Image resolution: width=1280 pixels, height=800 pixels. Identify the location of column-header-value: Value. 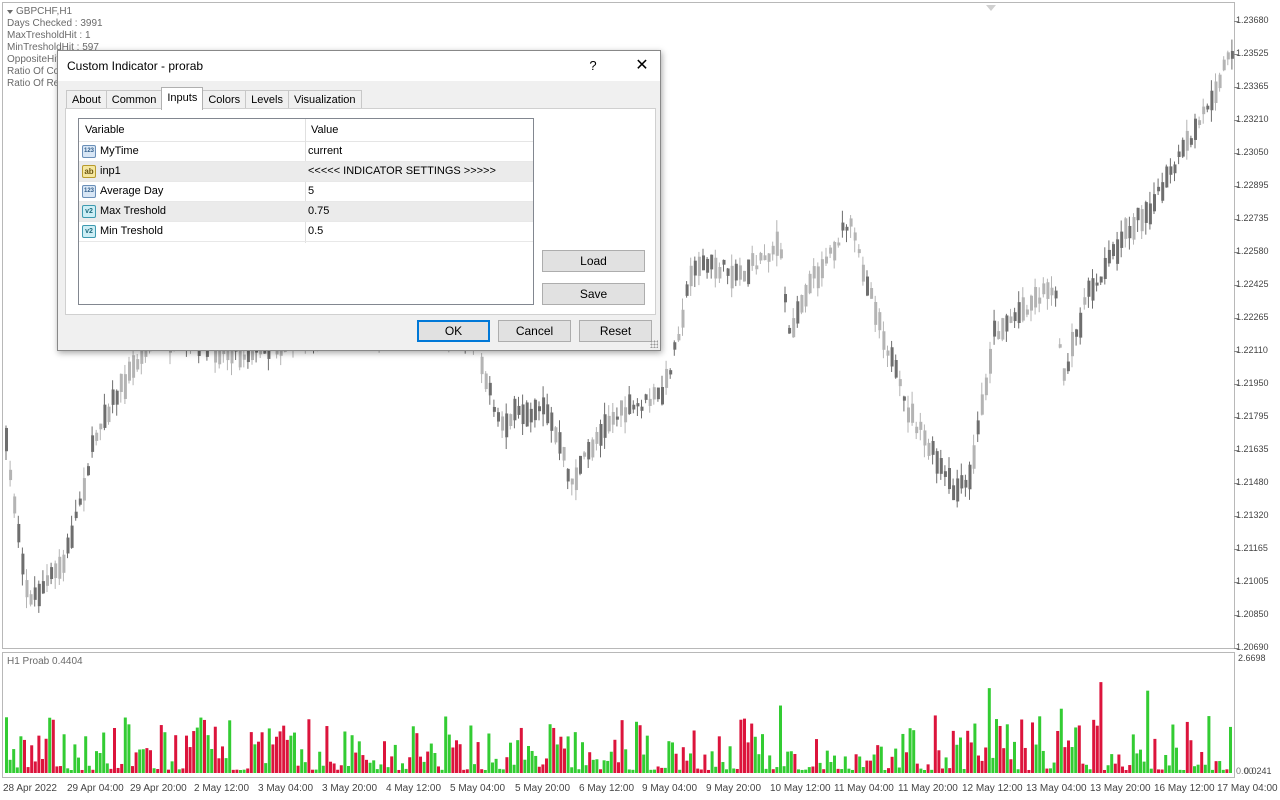
(324, 130).